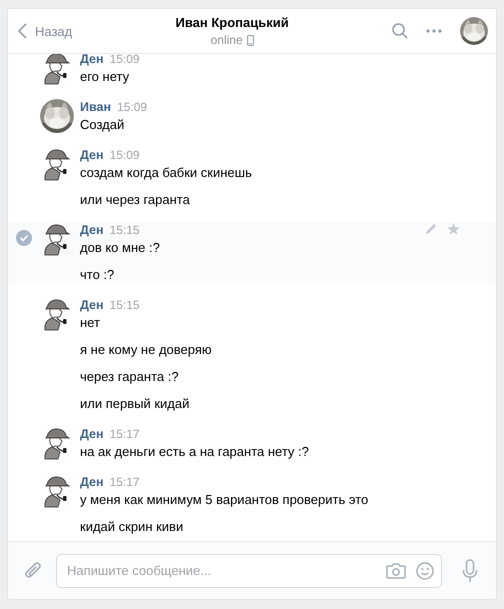 The width and height of the screenshot is (504, 609). I want to click on message-text: дов ко мне :?, so click(120, 247).